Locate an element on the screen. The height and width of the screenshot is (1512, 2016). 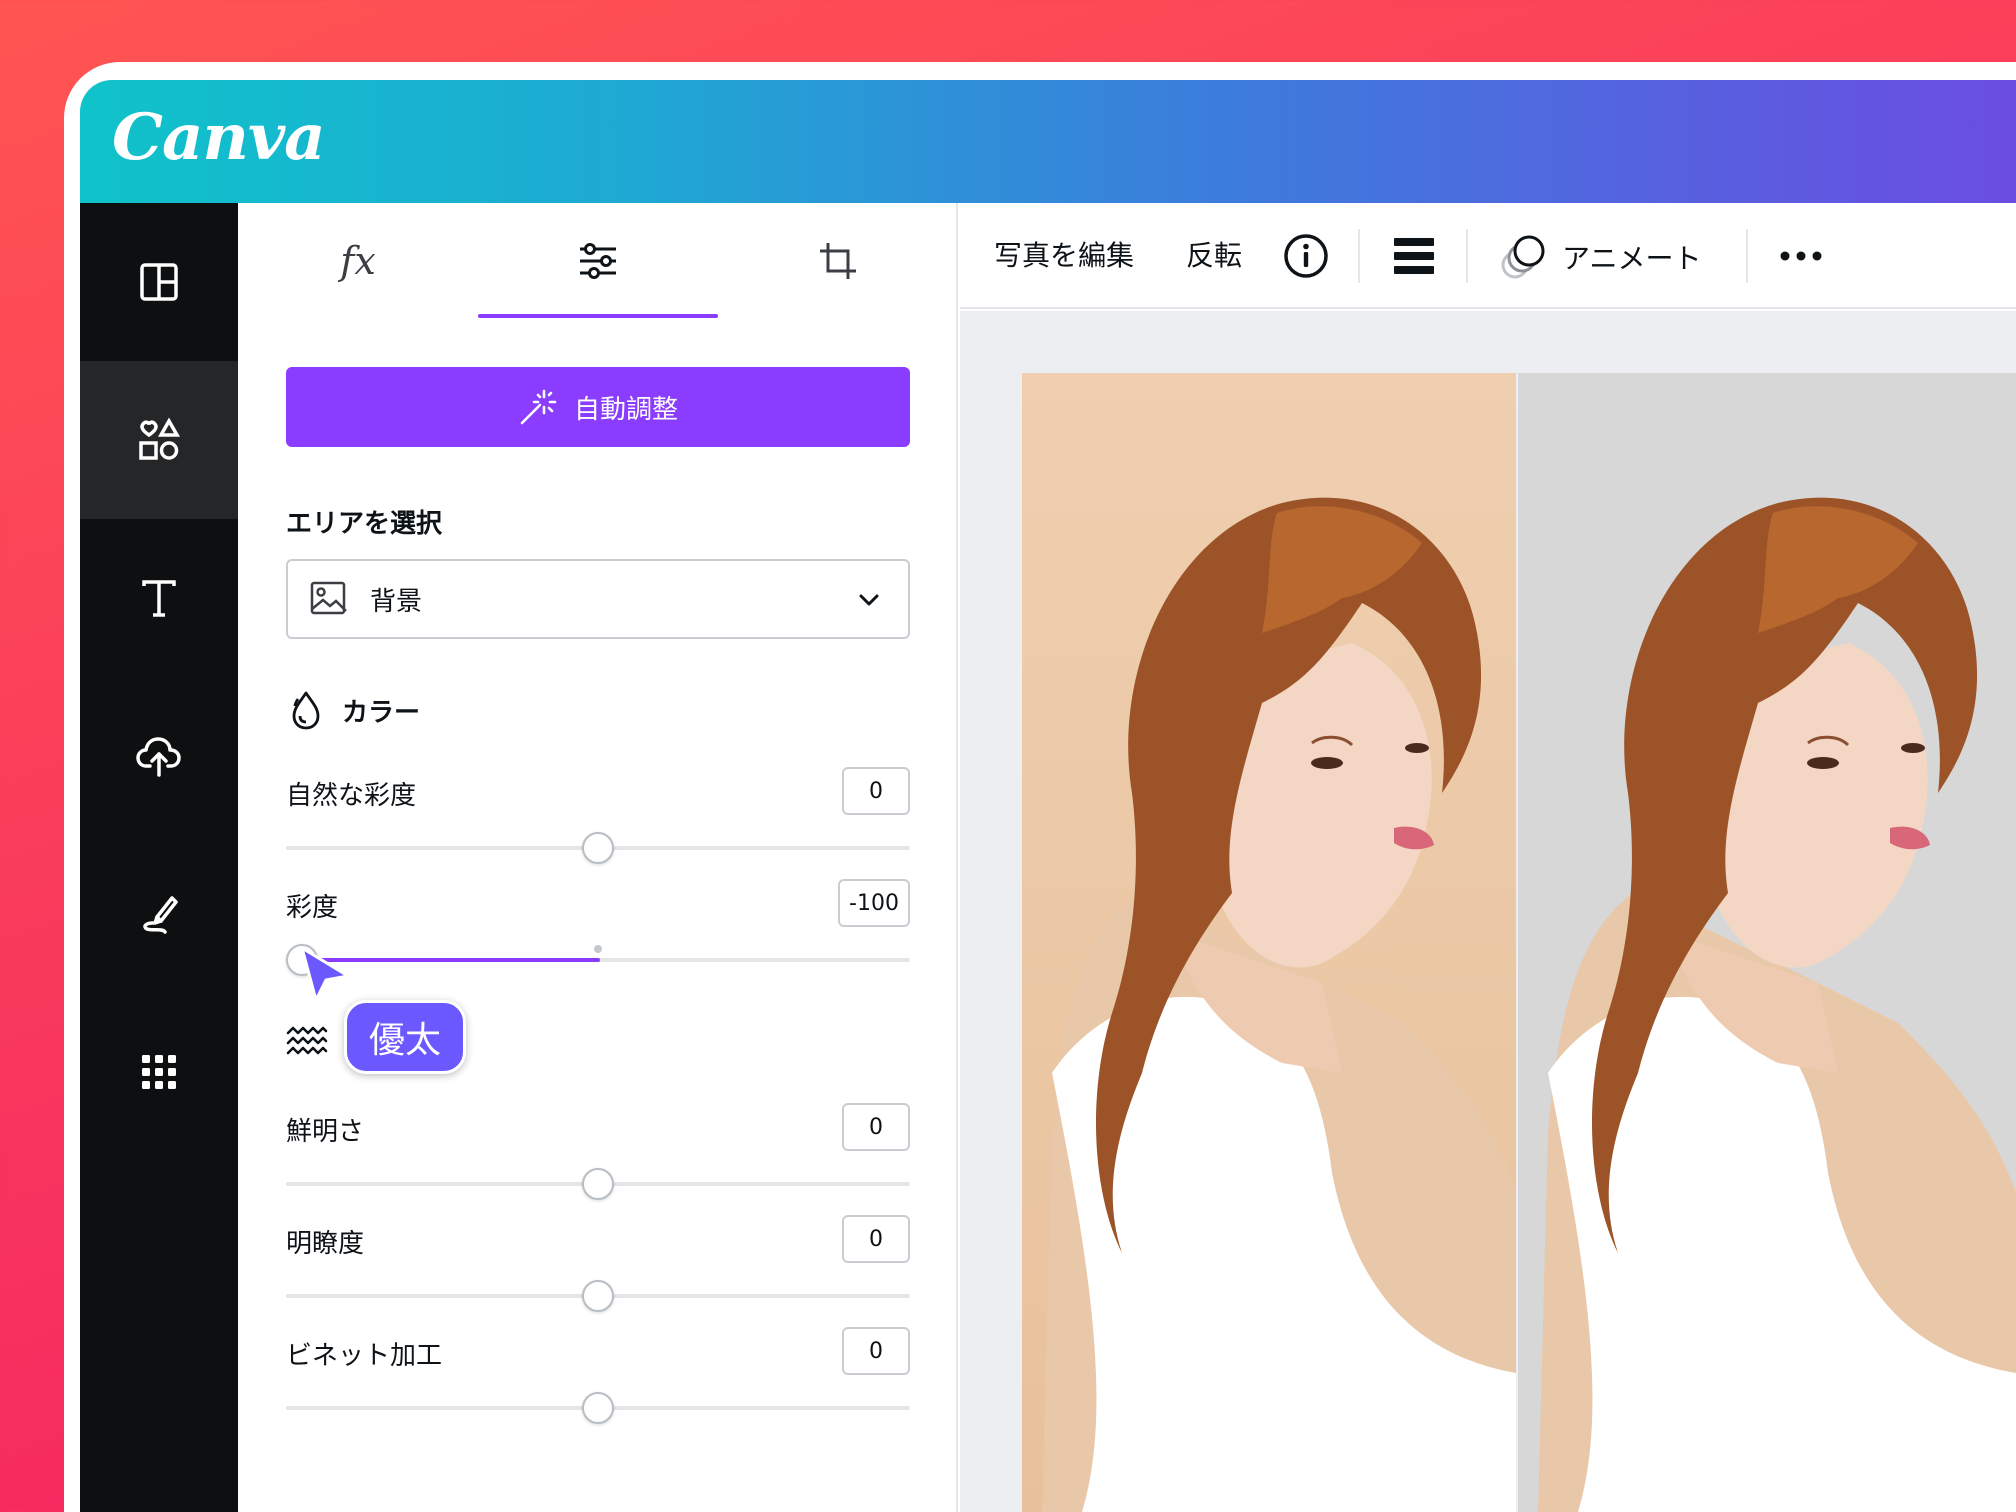
area-select-value: 背景 is located at coordinates (396, 601).